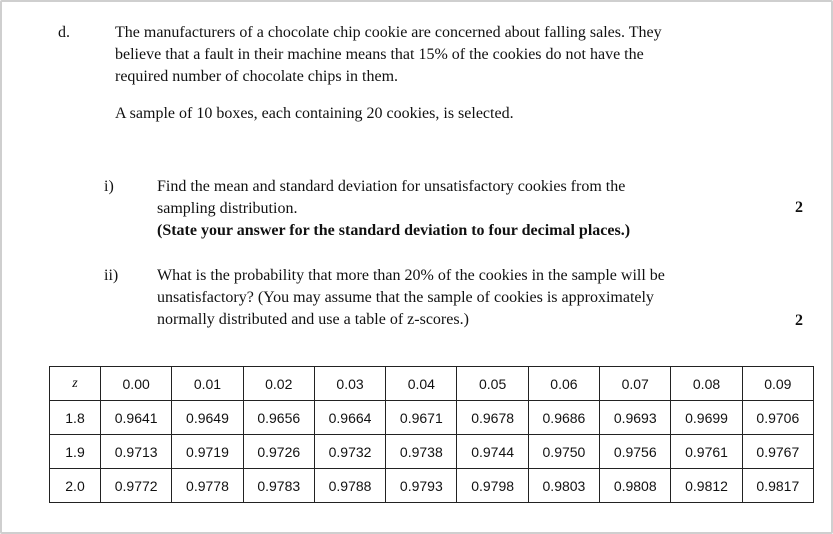 The image size is (833, 534). What do you see at coordinates (635, 451) in the screenshot?
I see `table-cell: 0.9756` at bounding box center [635, 451].